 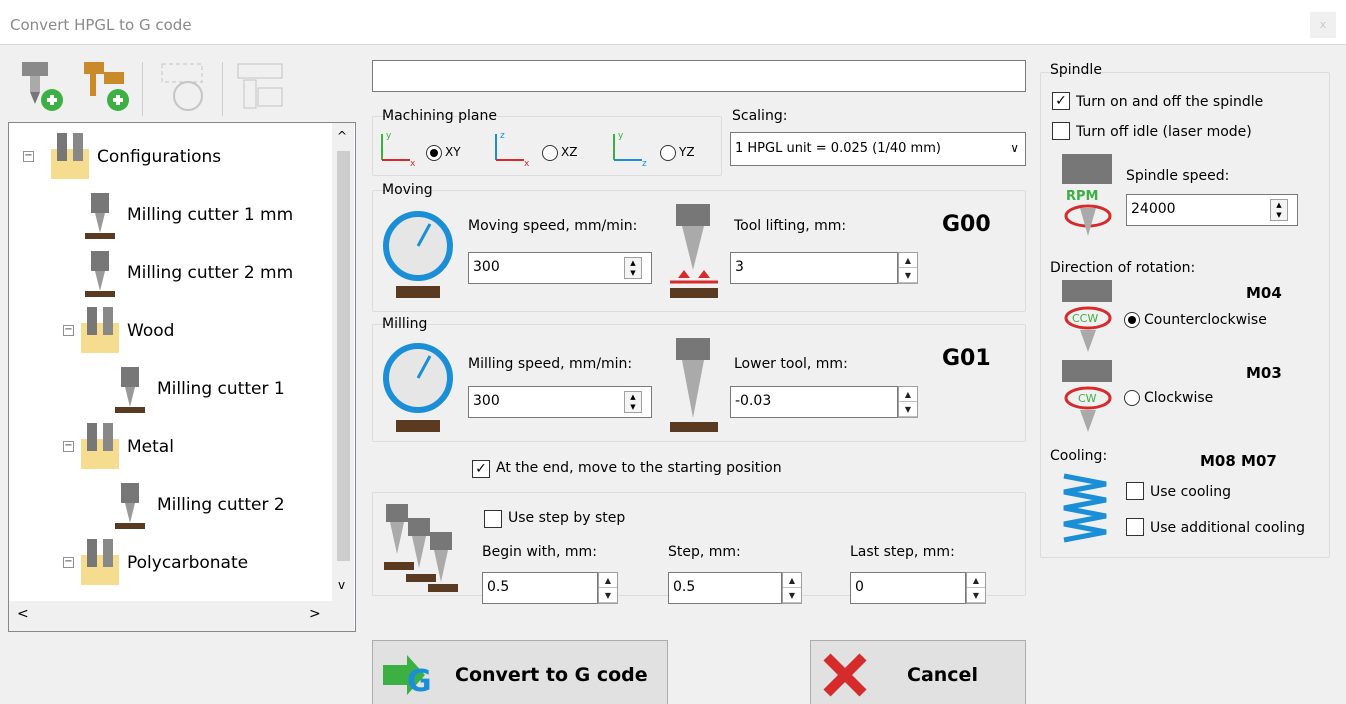 I want to click on cancel-button: Cancel, so click(x=918, y=672).